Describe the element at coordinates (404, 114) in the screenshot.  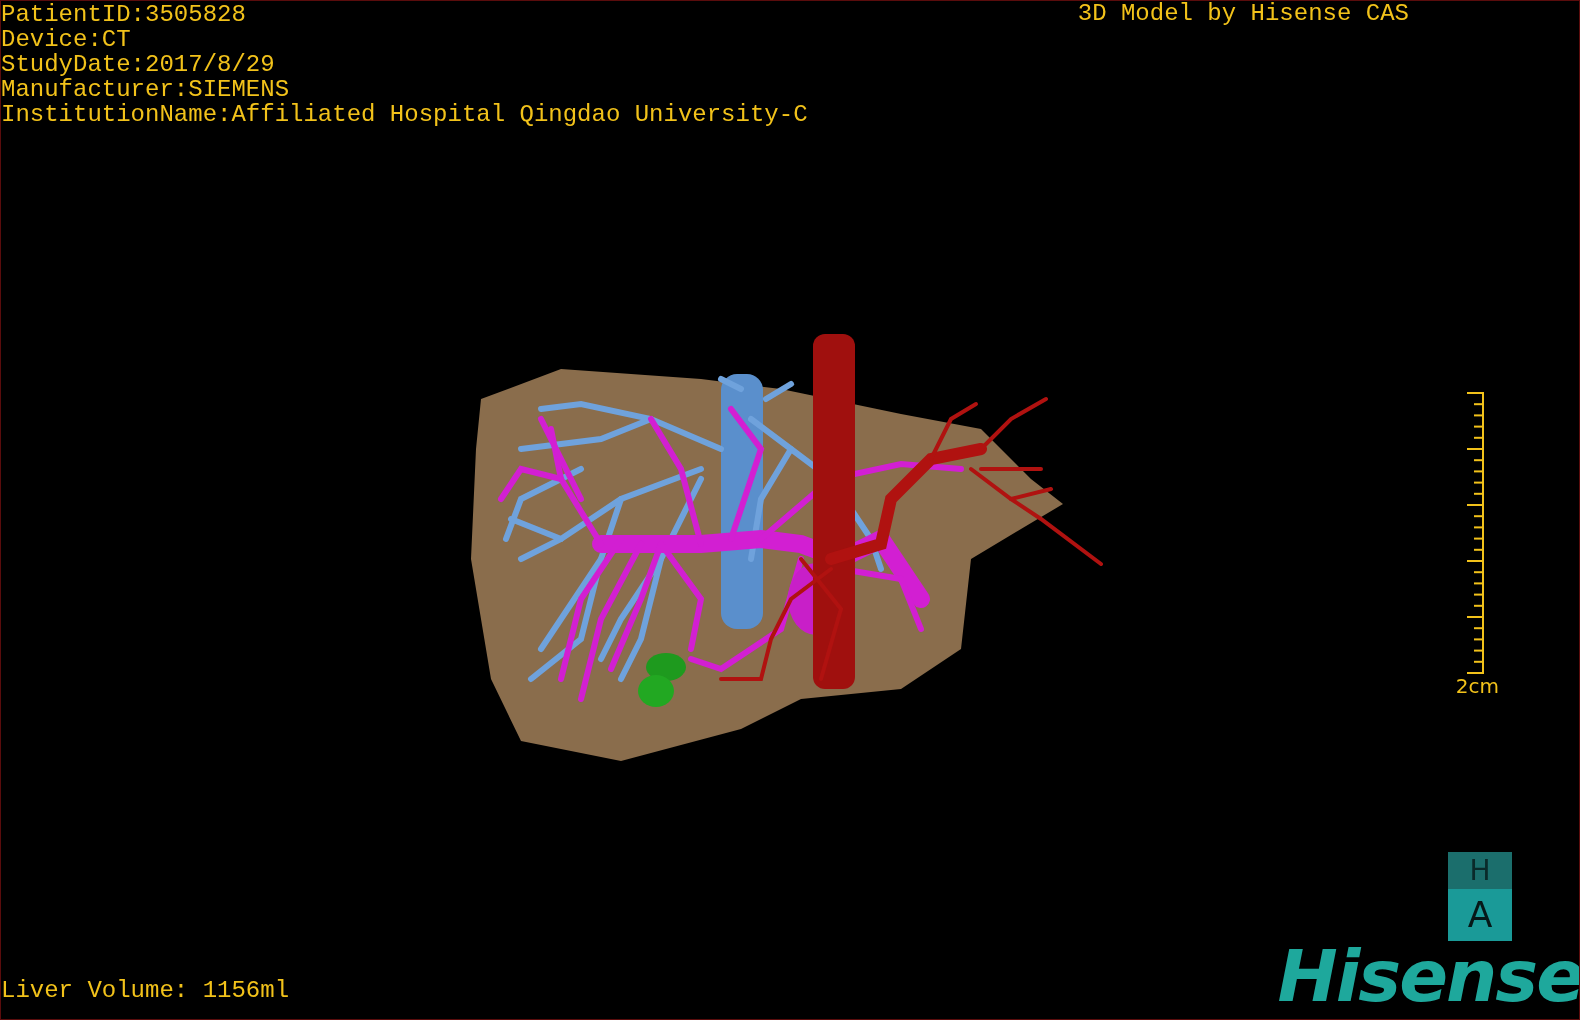
I see `patient-info-text: InstitutionName:Affiliated Hospital Qingdao University-C` at that location.